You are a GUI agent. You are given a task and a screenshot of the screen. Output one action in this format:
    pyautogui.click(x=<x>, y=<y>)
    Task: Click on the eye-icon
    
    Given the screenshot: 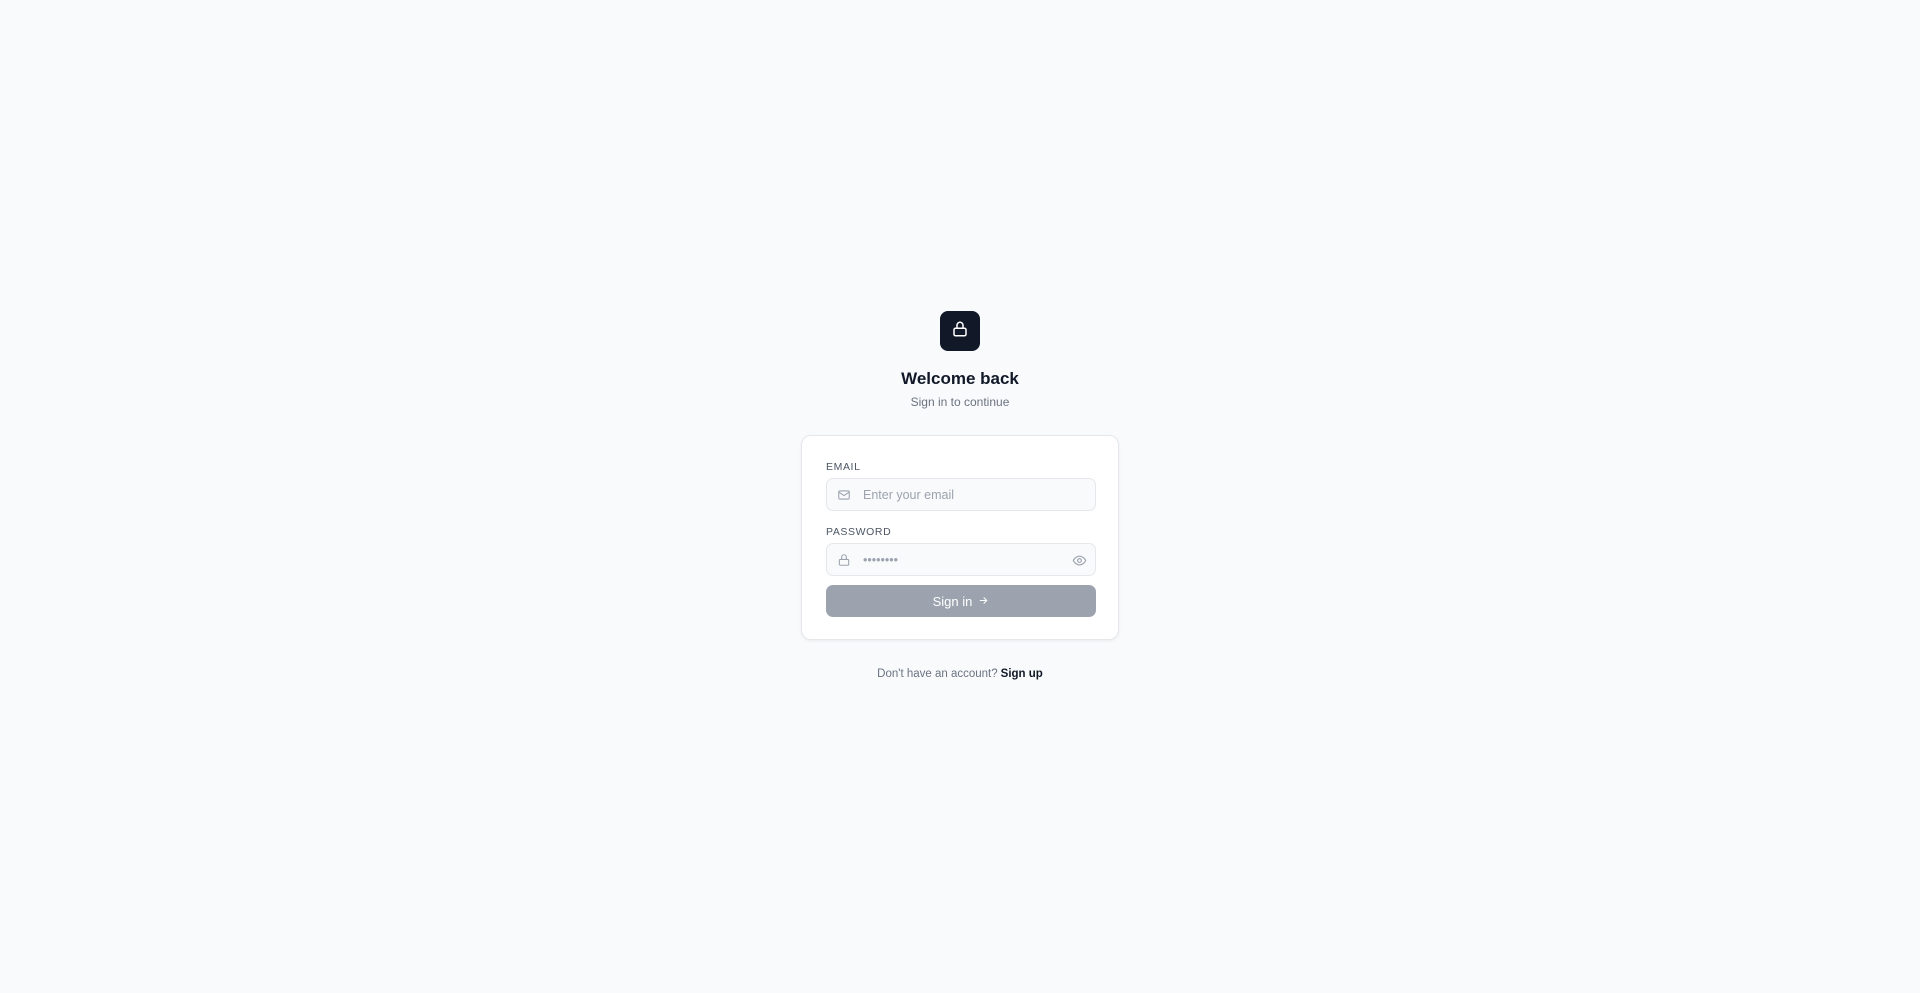 What is the action you would take?
    pyautogui.click(x=1079, y=560)
    